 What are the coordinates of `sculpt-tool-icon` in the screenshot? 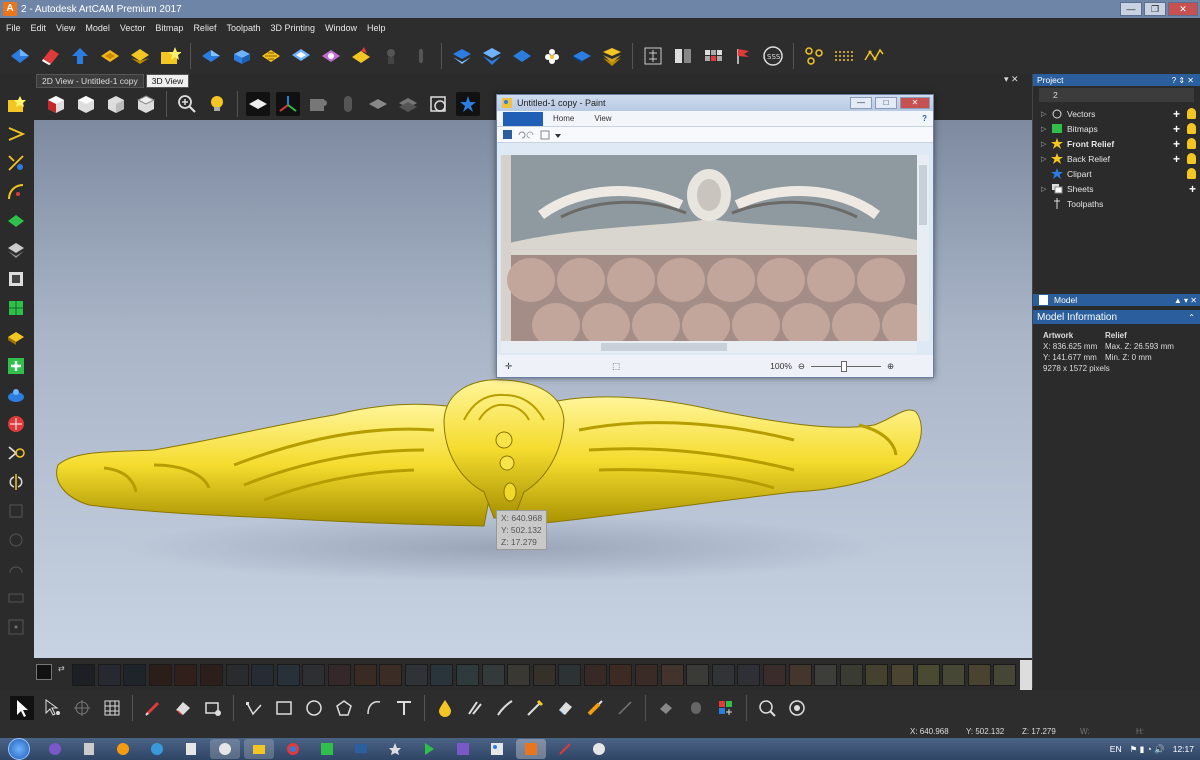 It's located at (475, 708).